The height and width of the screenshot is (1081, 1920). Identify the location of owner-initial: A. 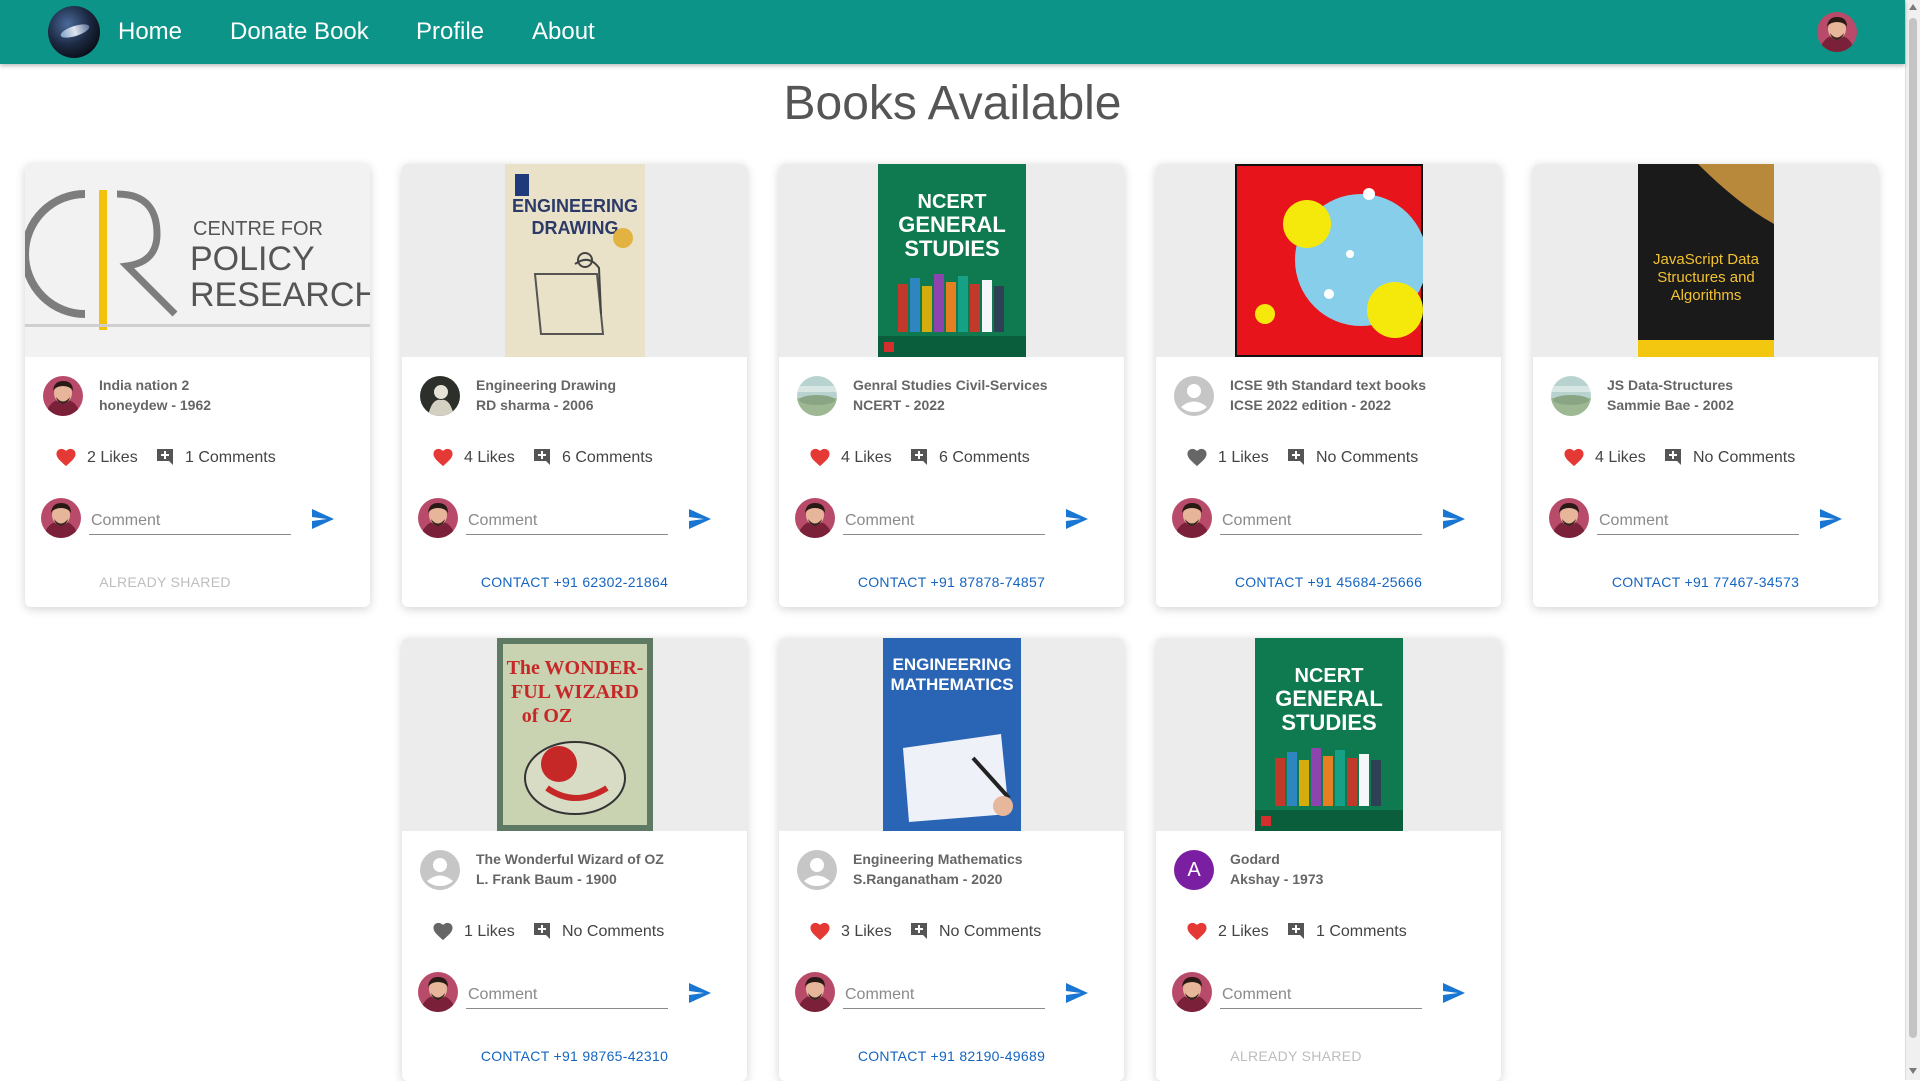
(1194, 869).